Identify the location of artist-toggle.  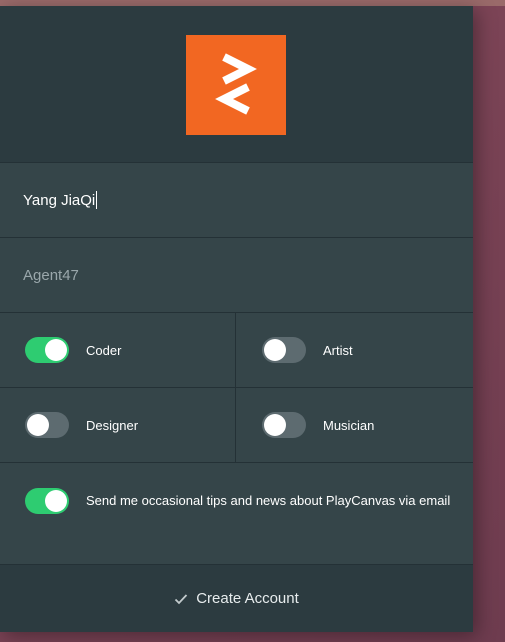
(284, 350).